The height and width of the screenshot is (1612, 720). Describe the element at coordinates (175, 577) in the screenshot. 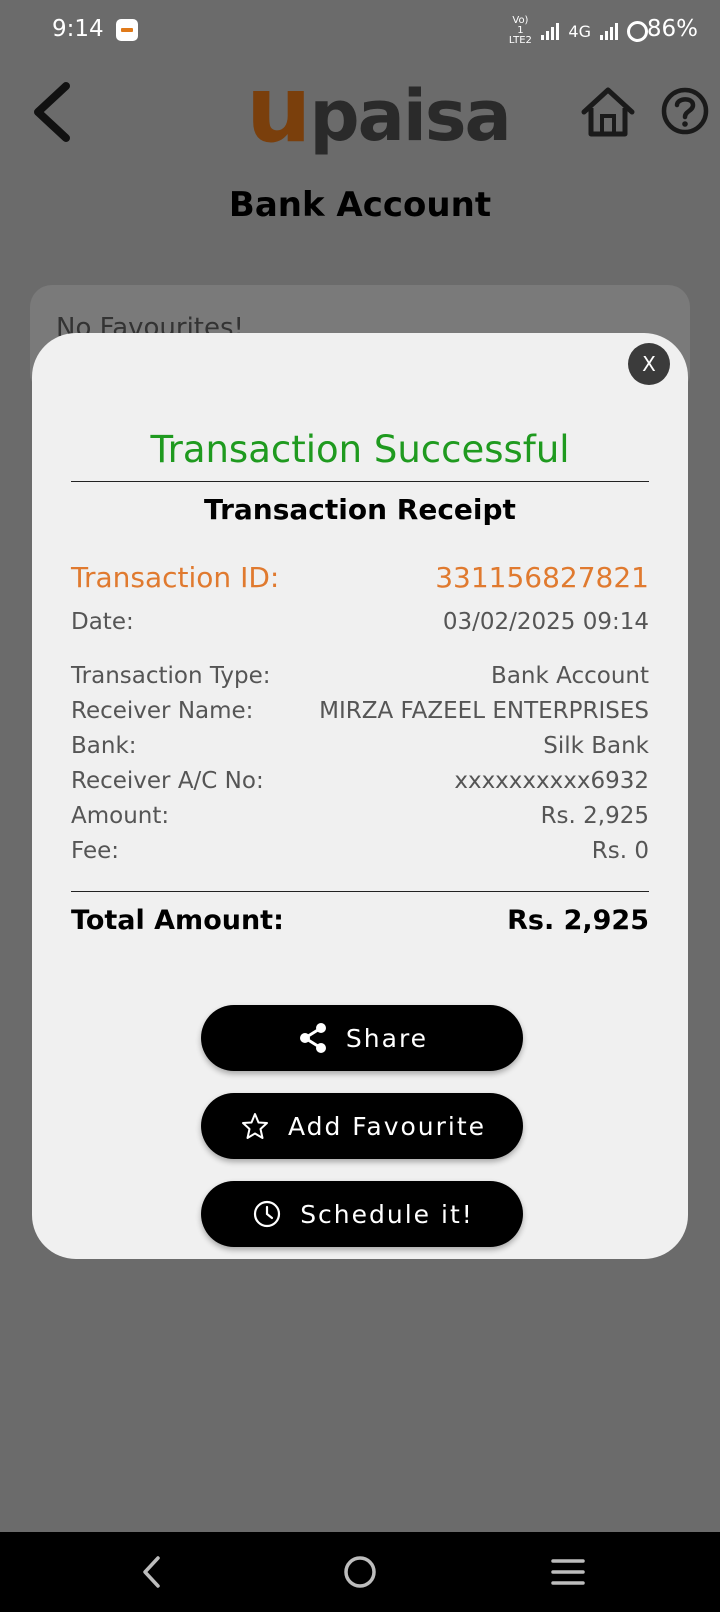

I see `transaction-id-label: Transaction ID:` at that location.